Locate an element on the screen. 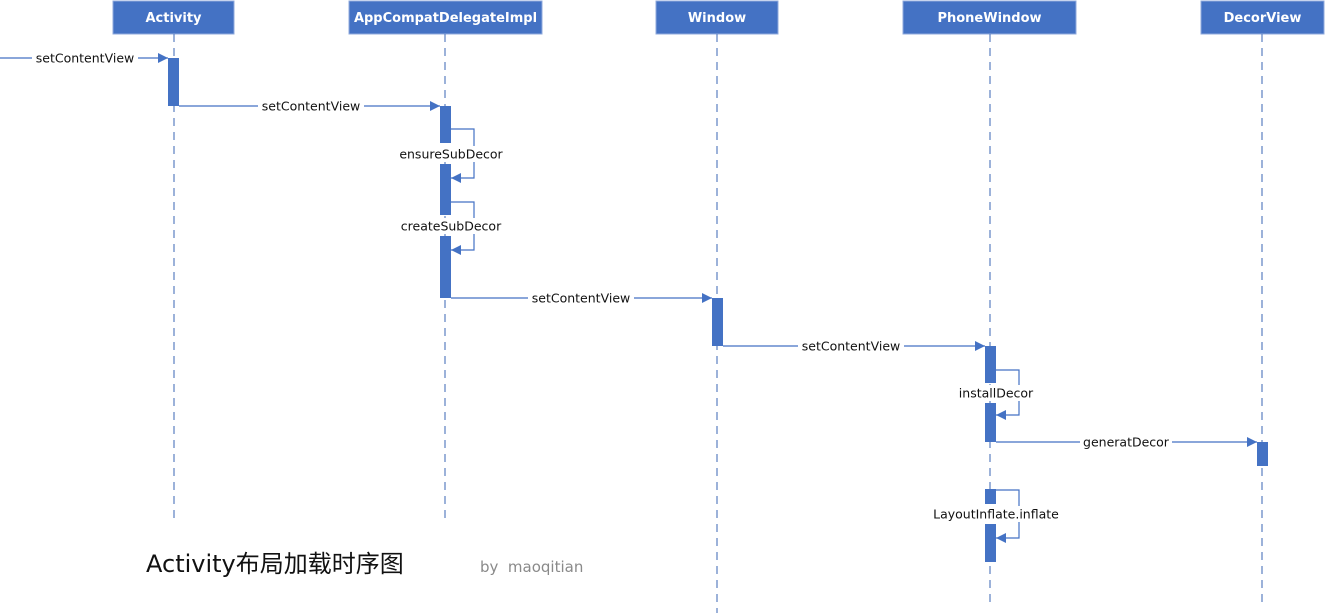 The height and width of the screenshot is (613, 1325). message-4-label: createSubDecor is located at coordinates (451, 226).